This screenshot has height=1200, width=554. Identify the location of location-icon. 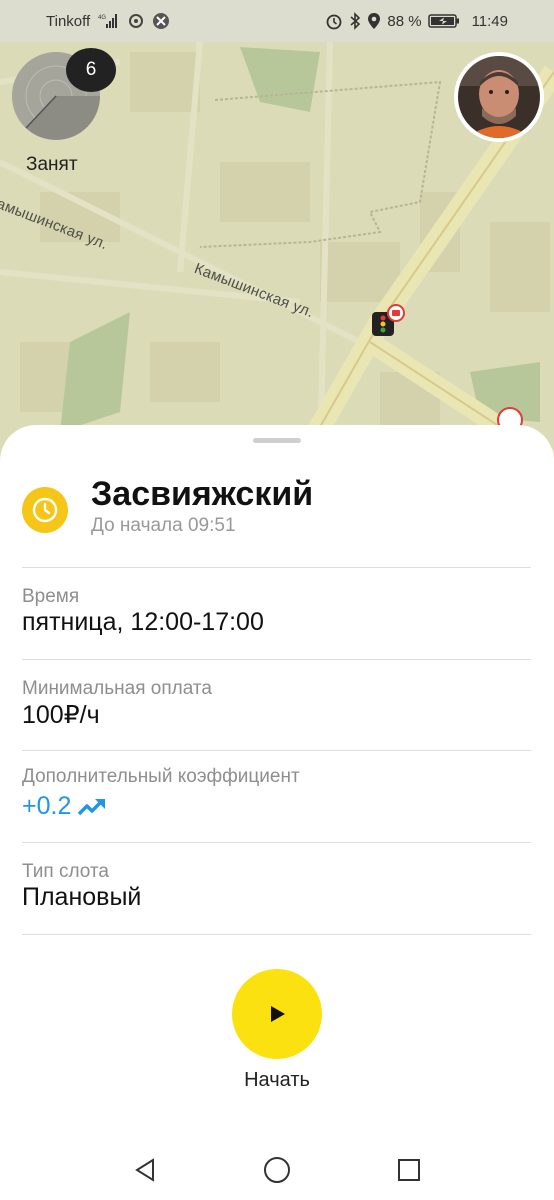
(374, 21).